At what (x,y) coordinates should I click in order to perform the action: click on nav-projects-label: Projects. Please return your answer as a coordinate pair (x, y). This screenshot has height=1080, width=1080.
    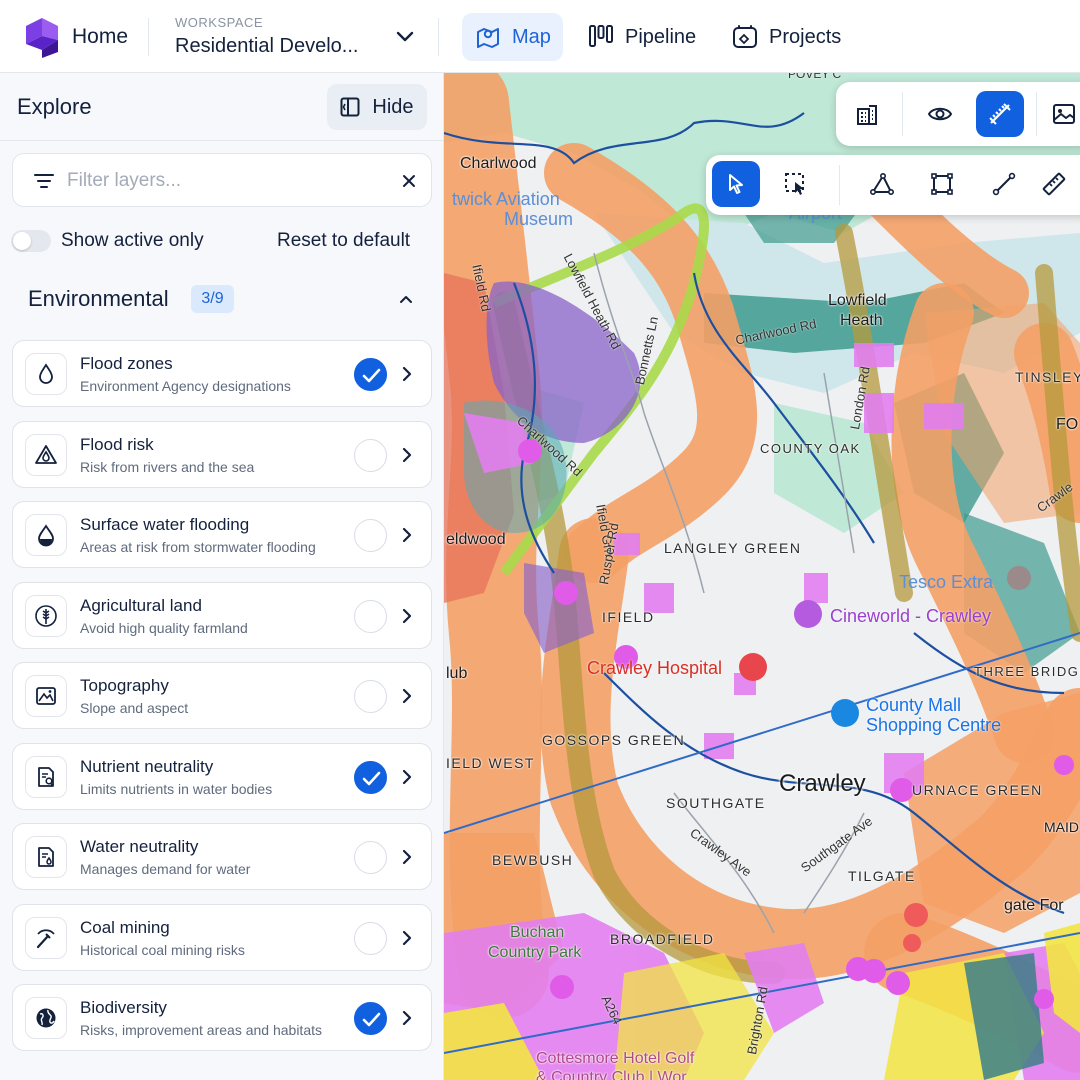
    Looking at the image, I should click on (805, 36).